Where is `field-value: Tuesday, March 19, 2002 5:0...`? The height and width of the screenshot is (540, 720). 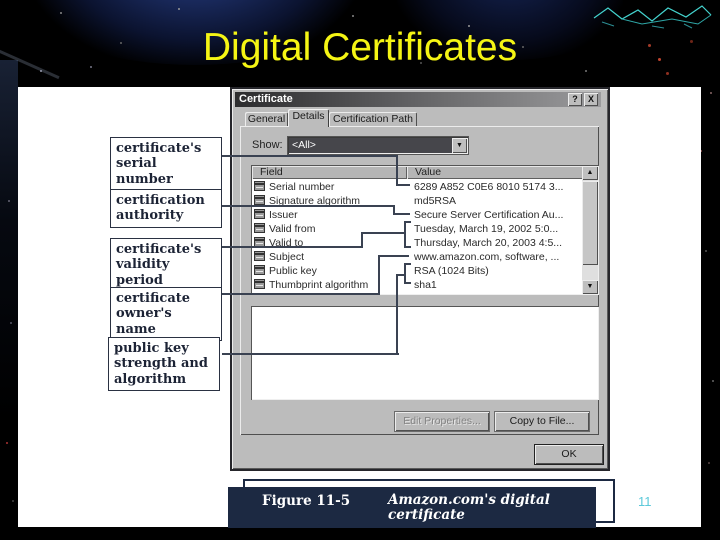
field-value: Tuesday, March 19, 2002 5:0... is located at coordinates (486, 229).